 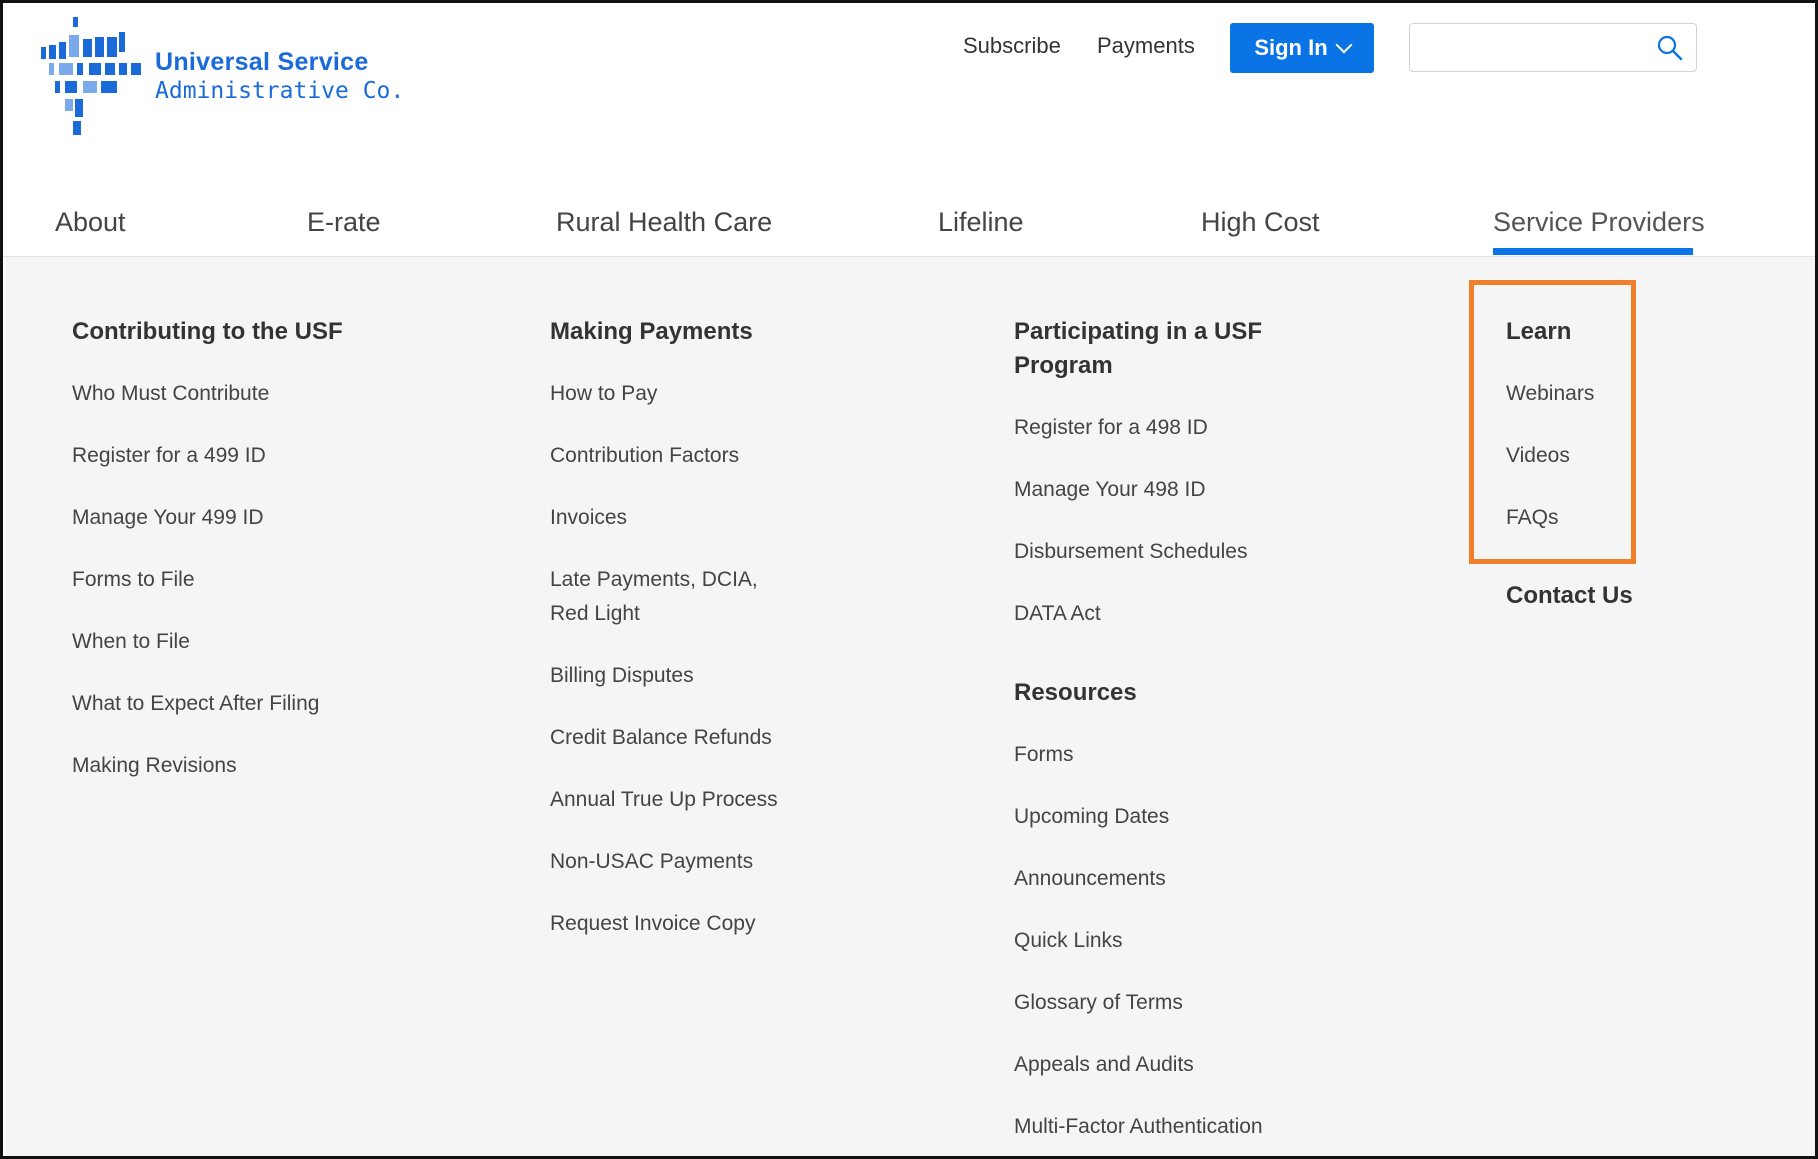 What do you see at coordinates (1260, 222) in the screenshot?
I see `nav-high-cost: High Cost` at bounding box center [1260, 222].